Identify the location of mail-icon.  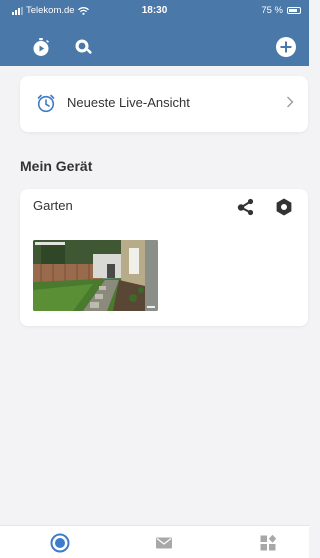
(164, 543).